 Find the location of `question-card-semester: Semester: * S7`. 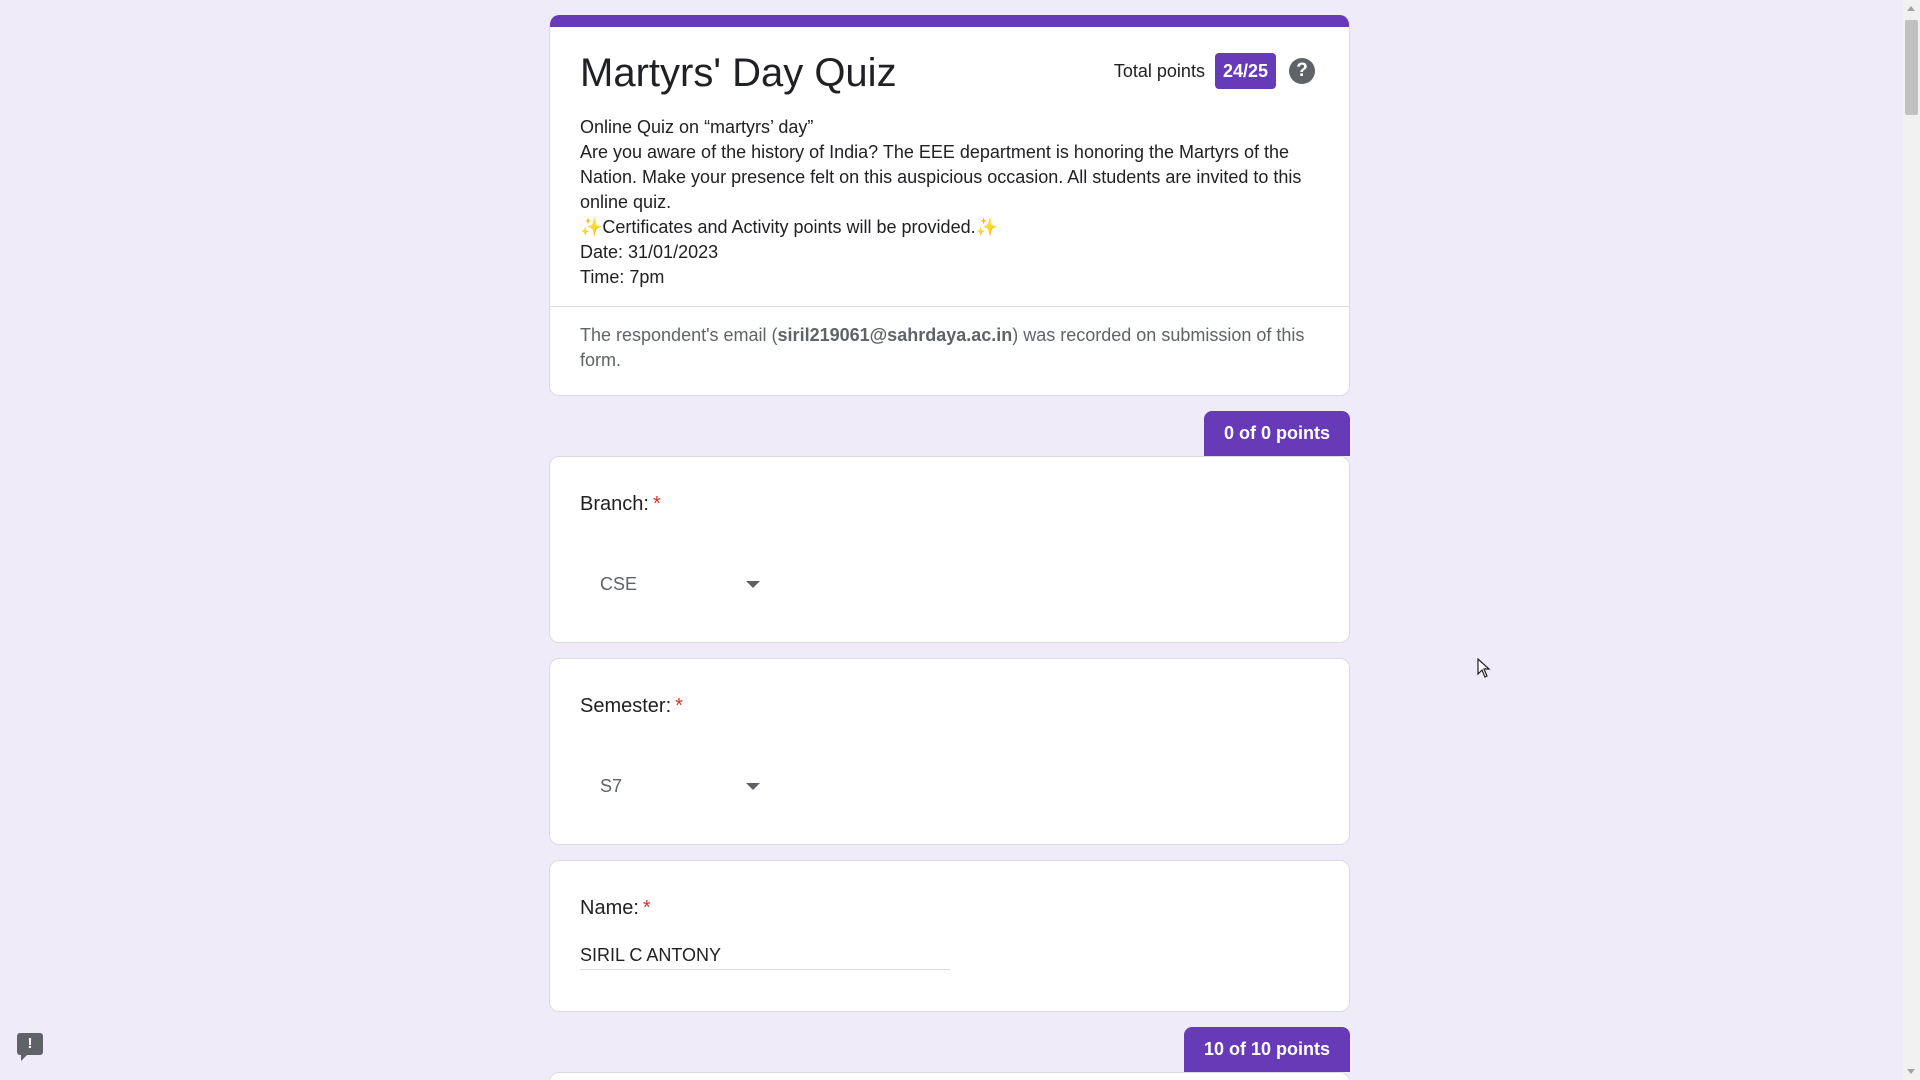

question-card-semester: Semester: * S7 is located at coordinates (949, 751).